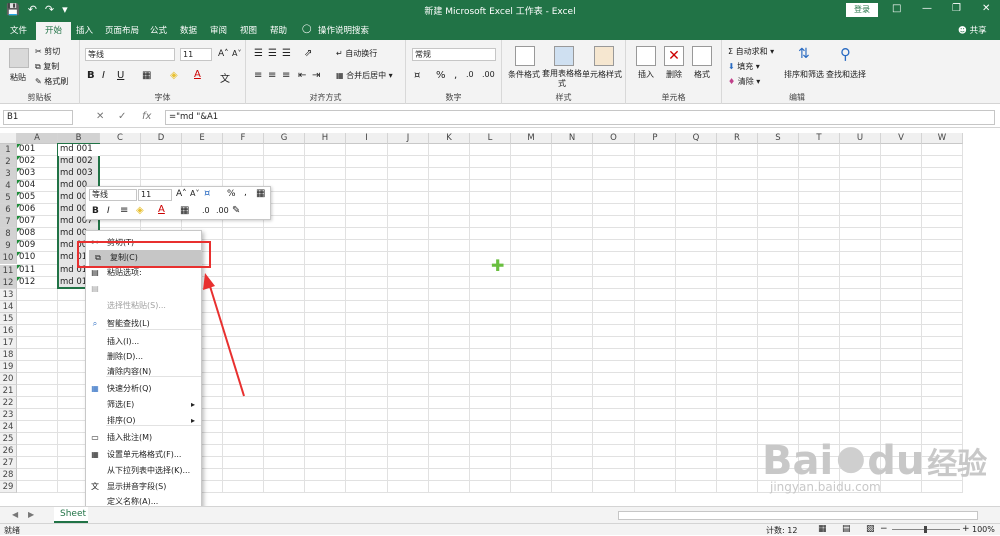  What do you see at coordinates (870, 529) in the screenshot?
I see `page-break-view-icon: ▧` at bounding box center [870, 529].